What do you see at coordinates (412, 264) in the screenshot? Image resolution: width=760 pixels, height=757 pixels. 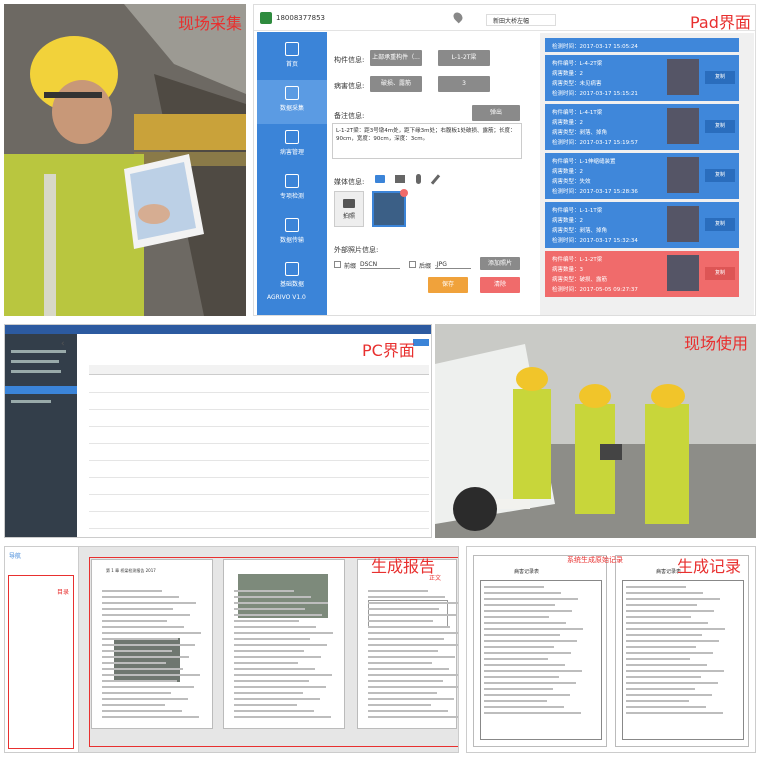 I see `suffix-checkbox` at bounding box center [412, 264].